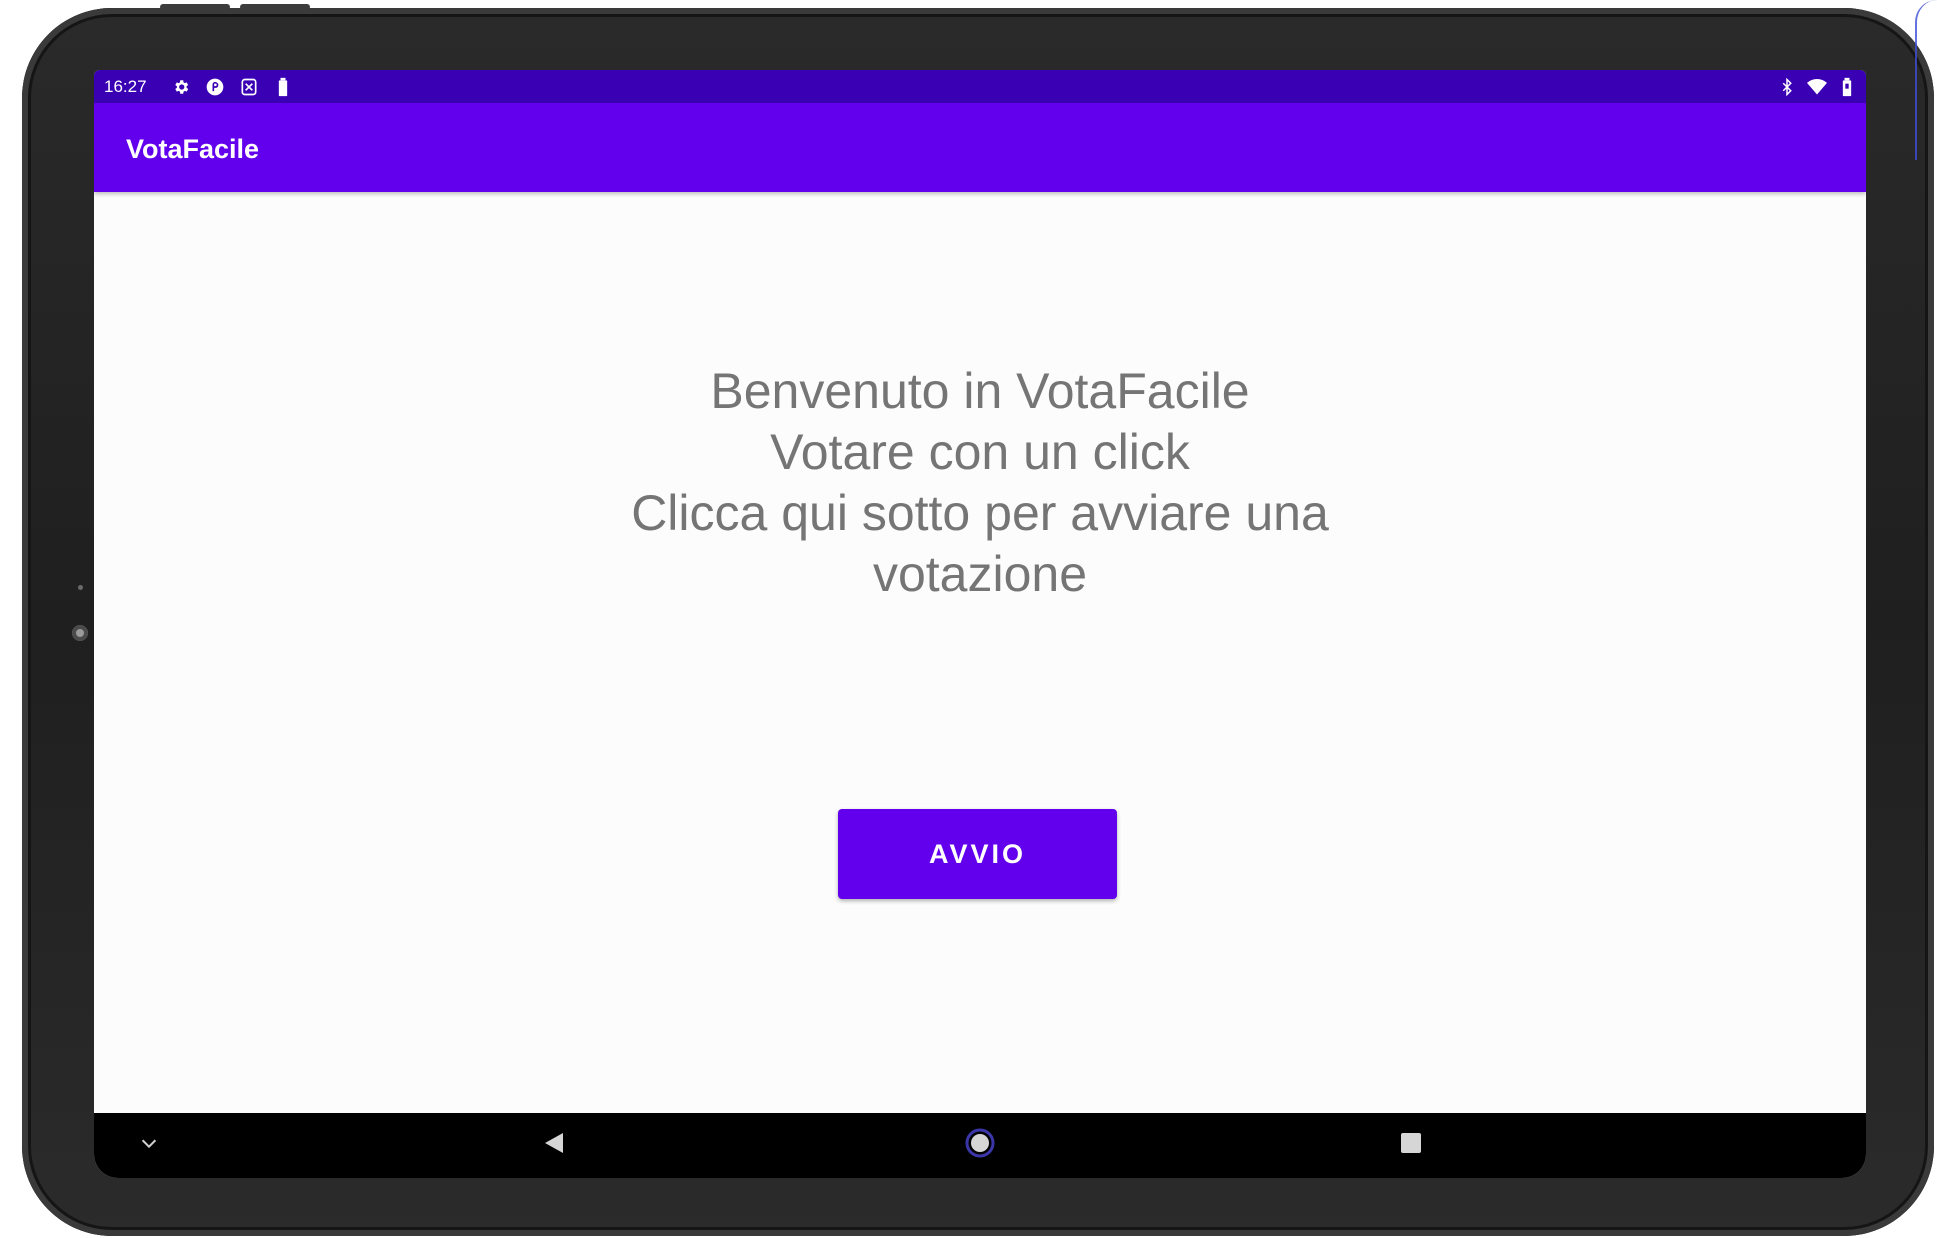 This screenshot has width=1937, height=1238. I want to click on app-title: VotaFacile, so click(193, 149).